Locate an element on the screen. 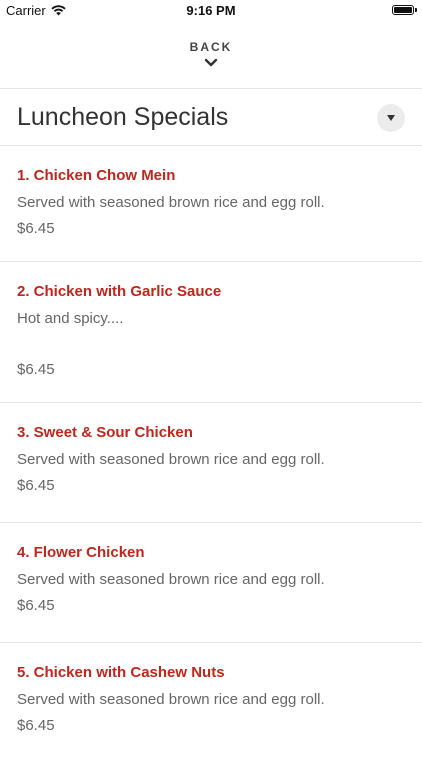  back-label: BACK is located at coordinates (211, 47).